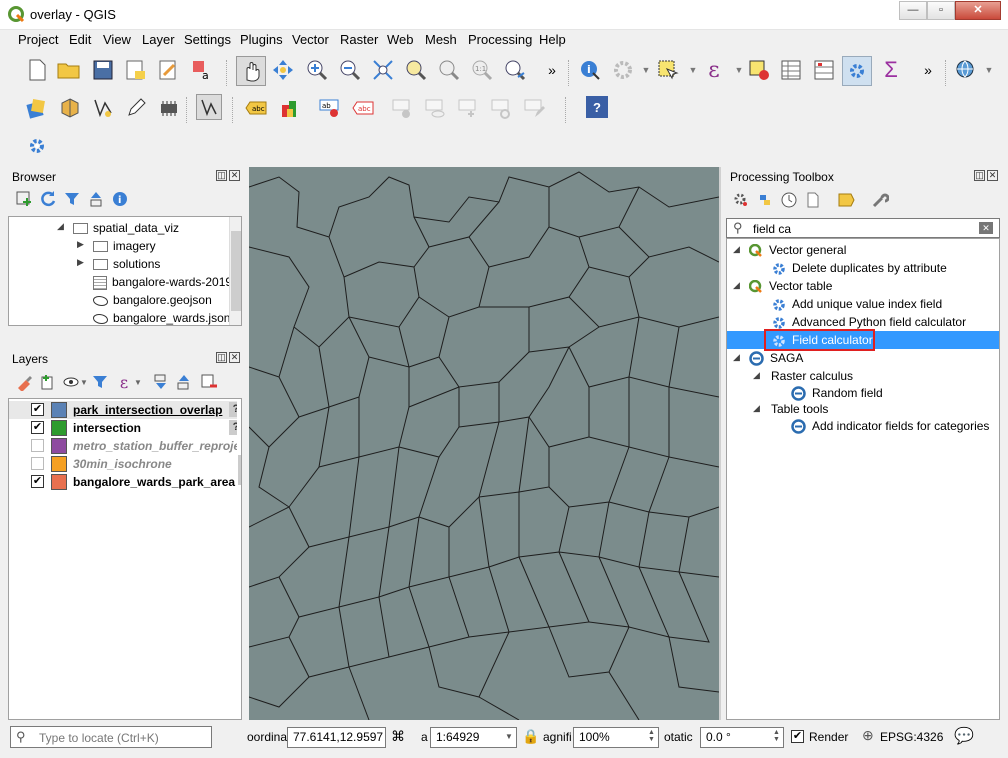 This screenshot has width=1008, height=758. What do you see at coordinates (209, 107) in the screenshot?
I see `mesh-digitize-icon` at bounding box center [209, 107].